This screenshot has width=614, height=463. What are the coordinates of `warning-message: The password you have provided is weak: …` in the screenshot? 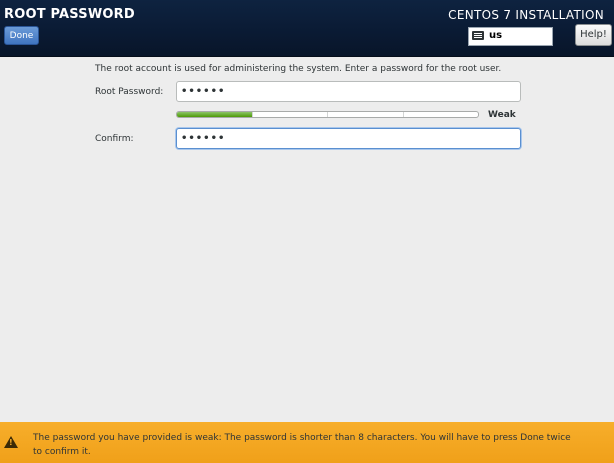 It's located at (320, 445).